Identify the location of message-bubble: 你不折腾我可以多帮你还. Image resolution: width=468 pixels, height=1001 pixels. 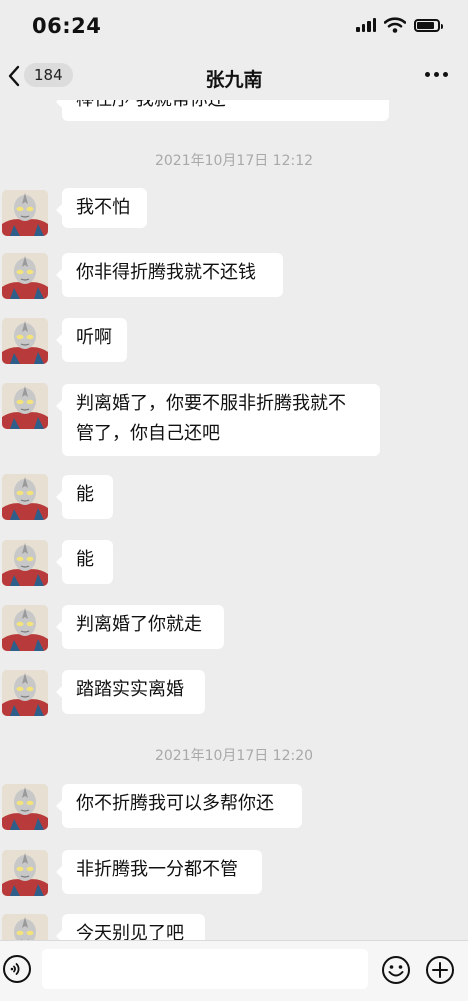
(179, 806).